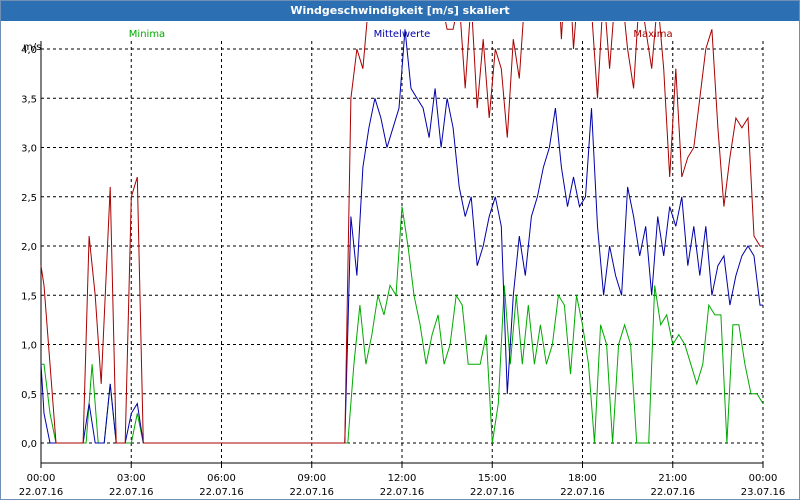  What do you see at coordinates (221, 478) in the screenshot?
I see `x-tick-time: 06:00` at bounding box center [221, 478].